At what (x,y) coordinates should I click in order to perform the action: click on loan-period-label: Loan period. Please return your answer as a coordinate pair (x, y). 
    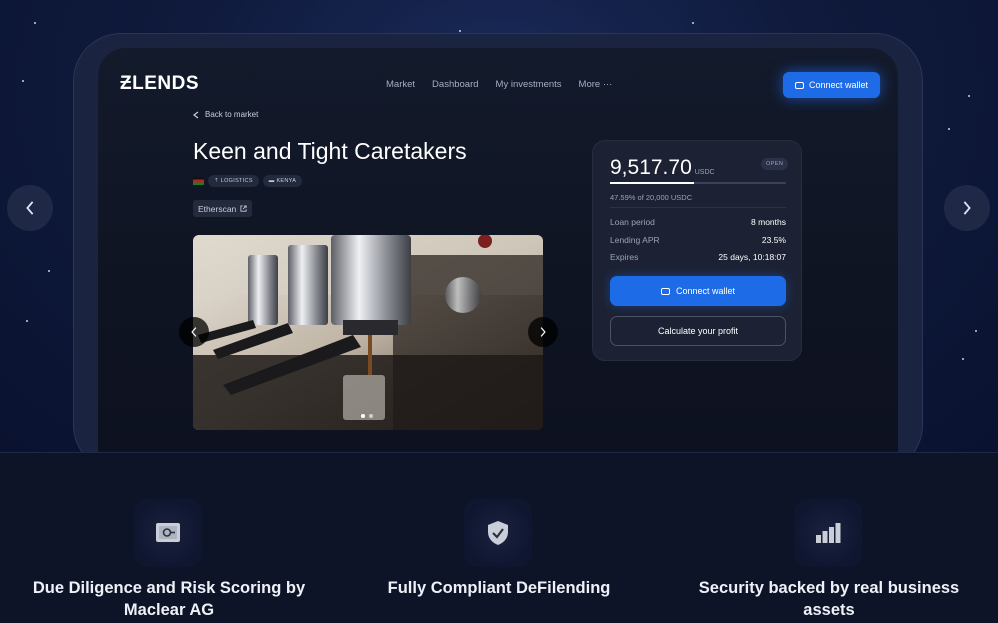
    Looking at the image, I should click on (632, 222).